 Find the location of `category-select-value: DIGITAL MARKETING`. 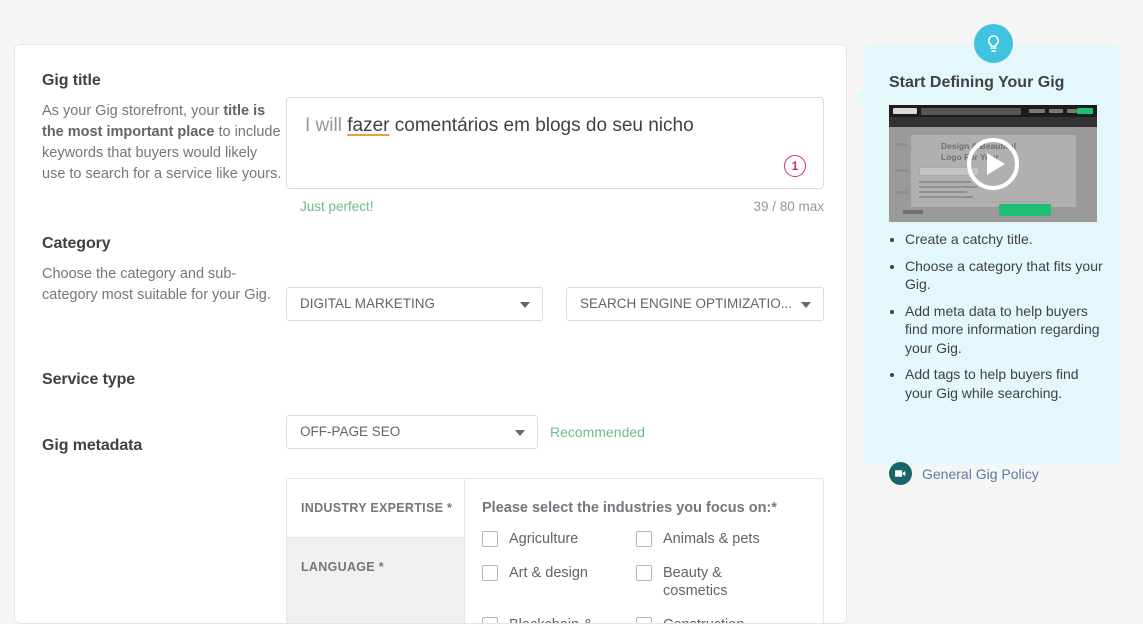

category-select-value: DIGITAL MARKETING is located at coordinates (368, 303).